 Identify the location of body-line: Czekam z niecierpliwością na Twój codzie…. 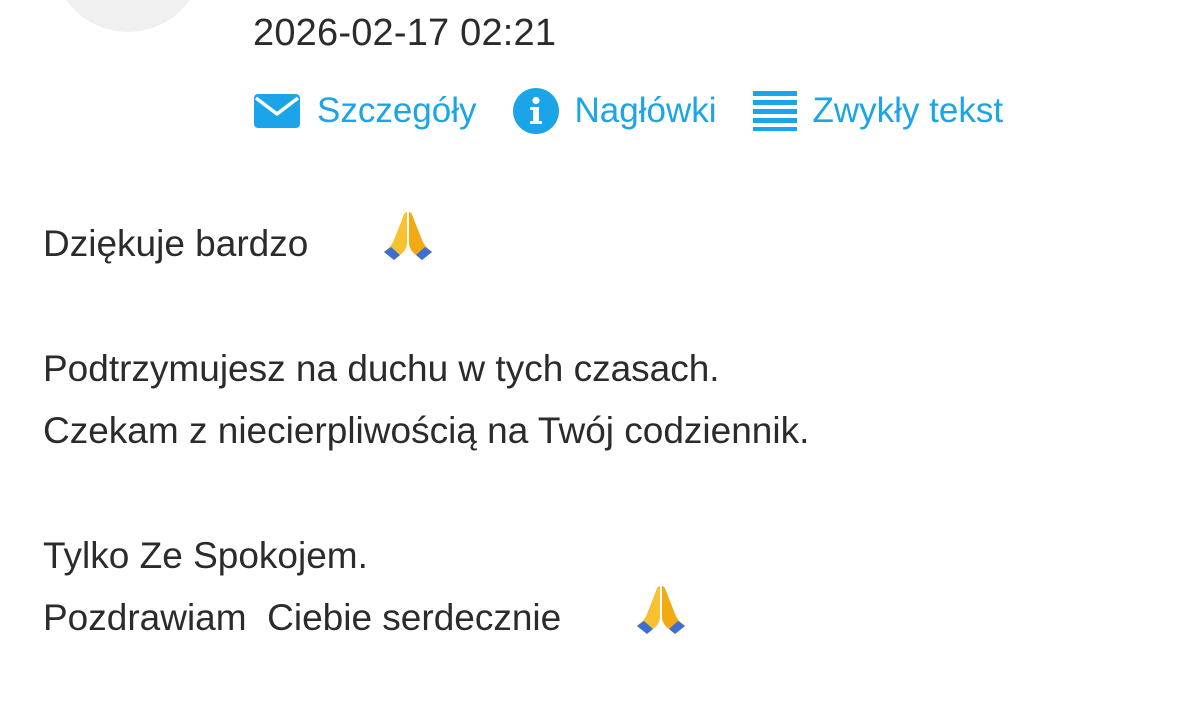
(426, 431).